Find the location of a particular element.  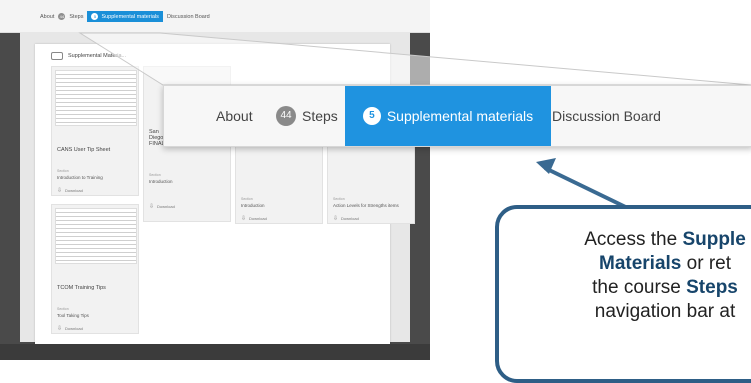

steps-count-badge: 44 is located at coordinates (286, 116).